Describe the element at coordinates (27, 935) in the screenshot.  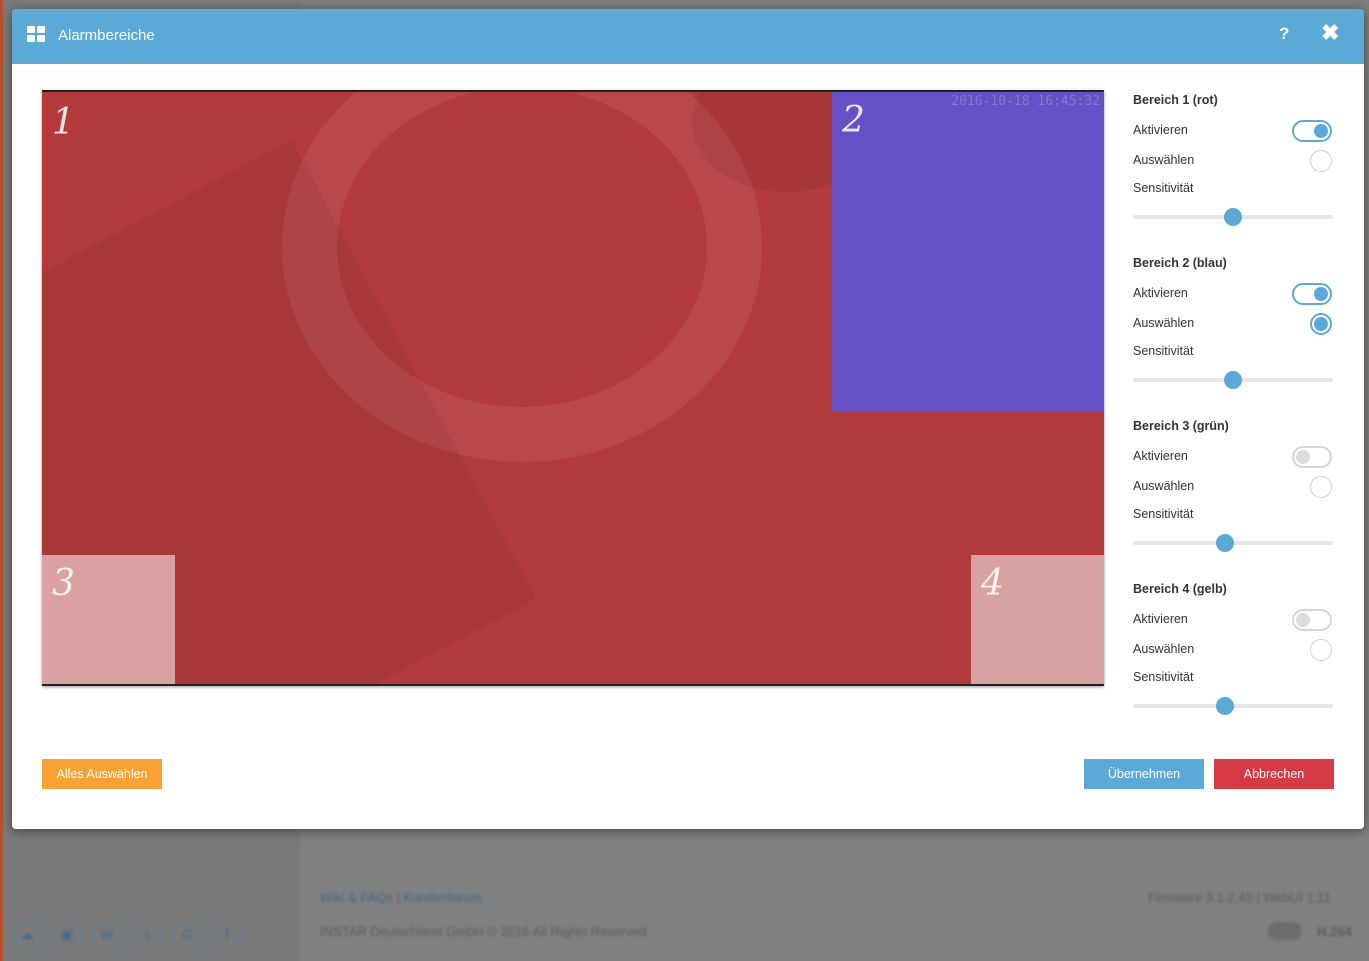
I see `cloud-icon: ☁` at that location.